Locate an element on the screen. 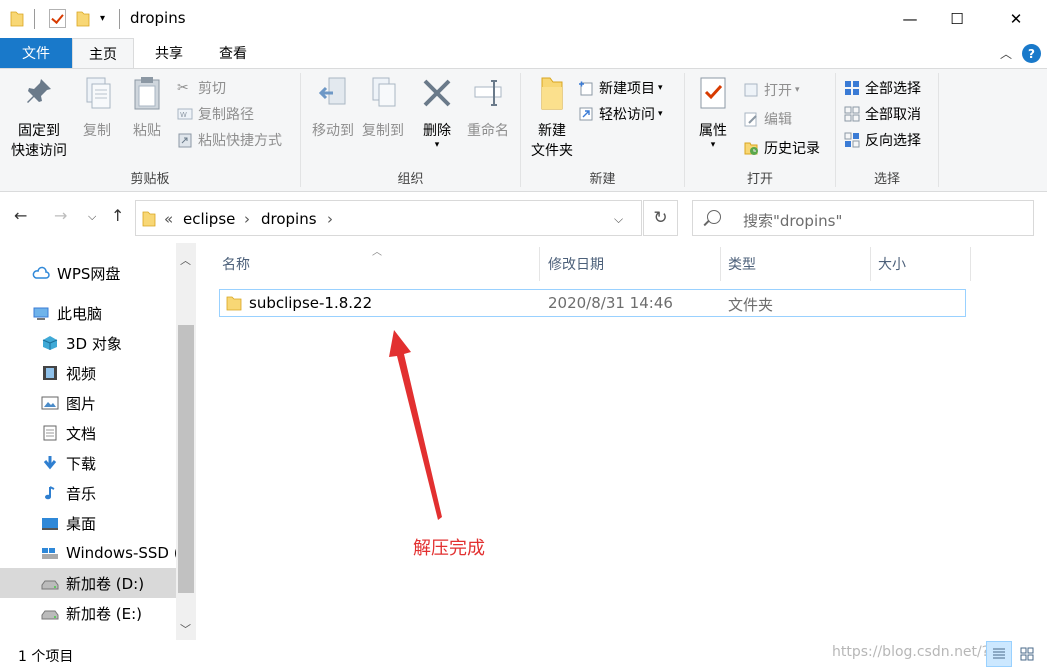  item-count: 1 个项目 is located at coordinates (46, 657).